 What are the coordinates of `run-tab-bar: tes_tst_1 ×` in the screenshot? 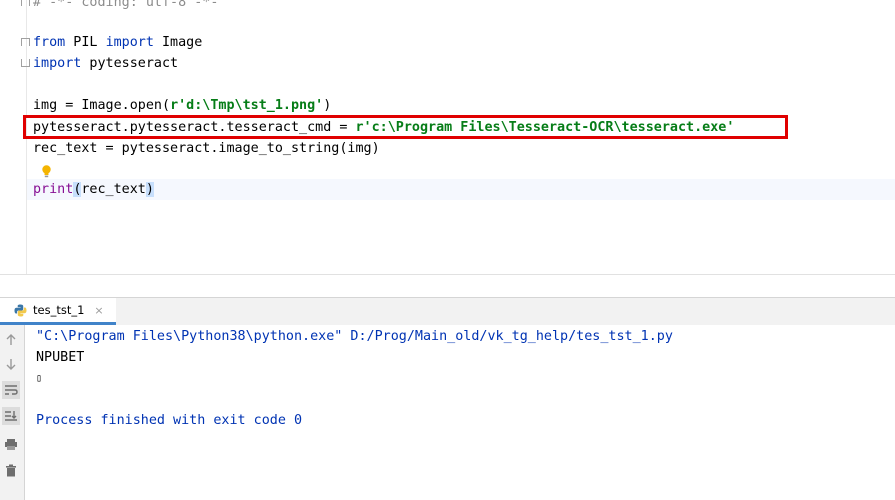 It's located at (447, 311).